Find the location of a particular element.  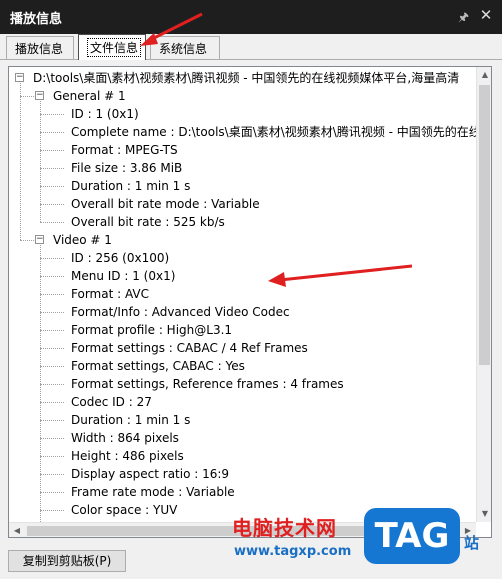

tree-item: ID : 1 (0x1) is located at coordinates (105, 114).